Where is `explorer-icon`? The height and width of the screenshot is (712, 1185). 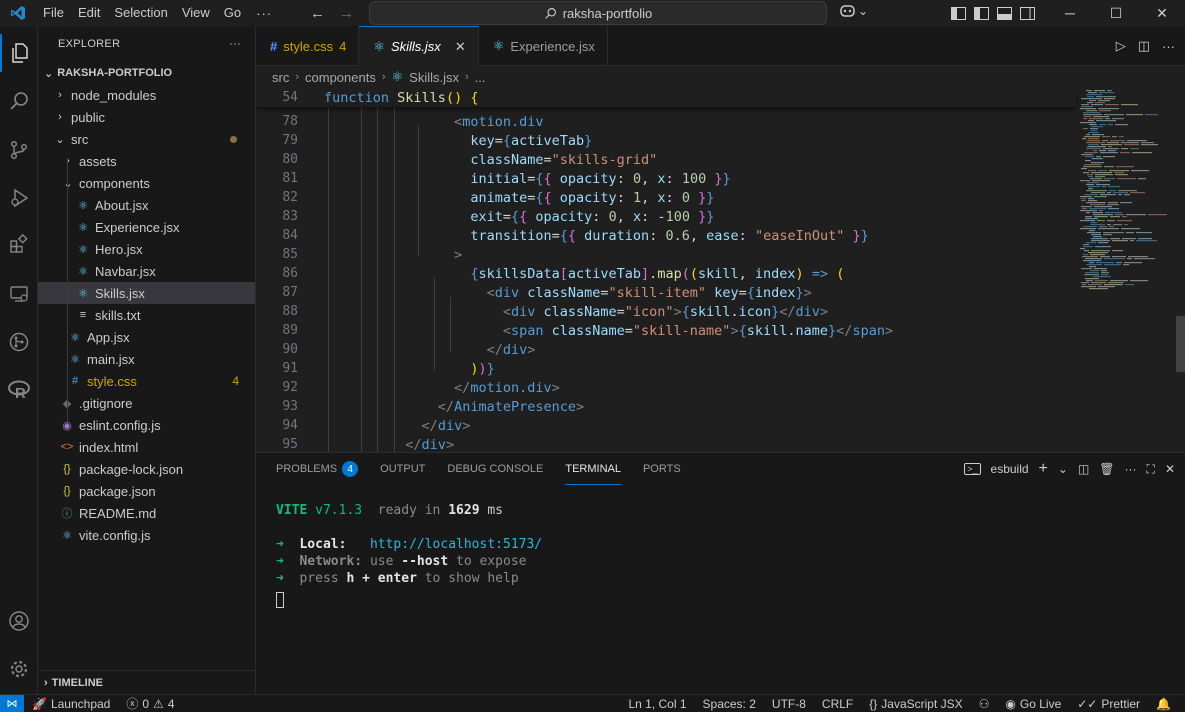 explorer-icon is located at coordinates (19, 53).